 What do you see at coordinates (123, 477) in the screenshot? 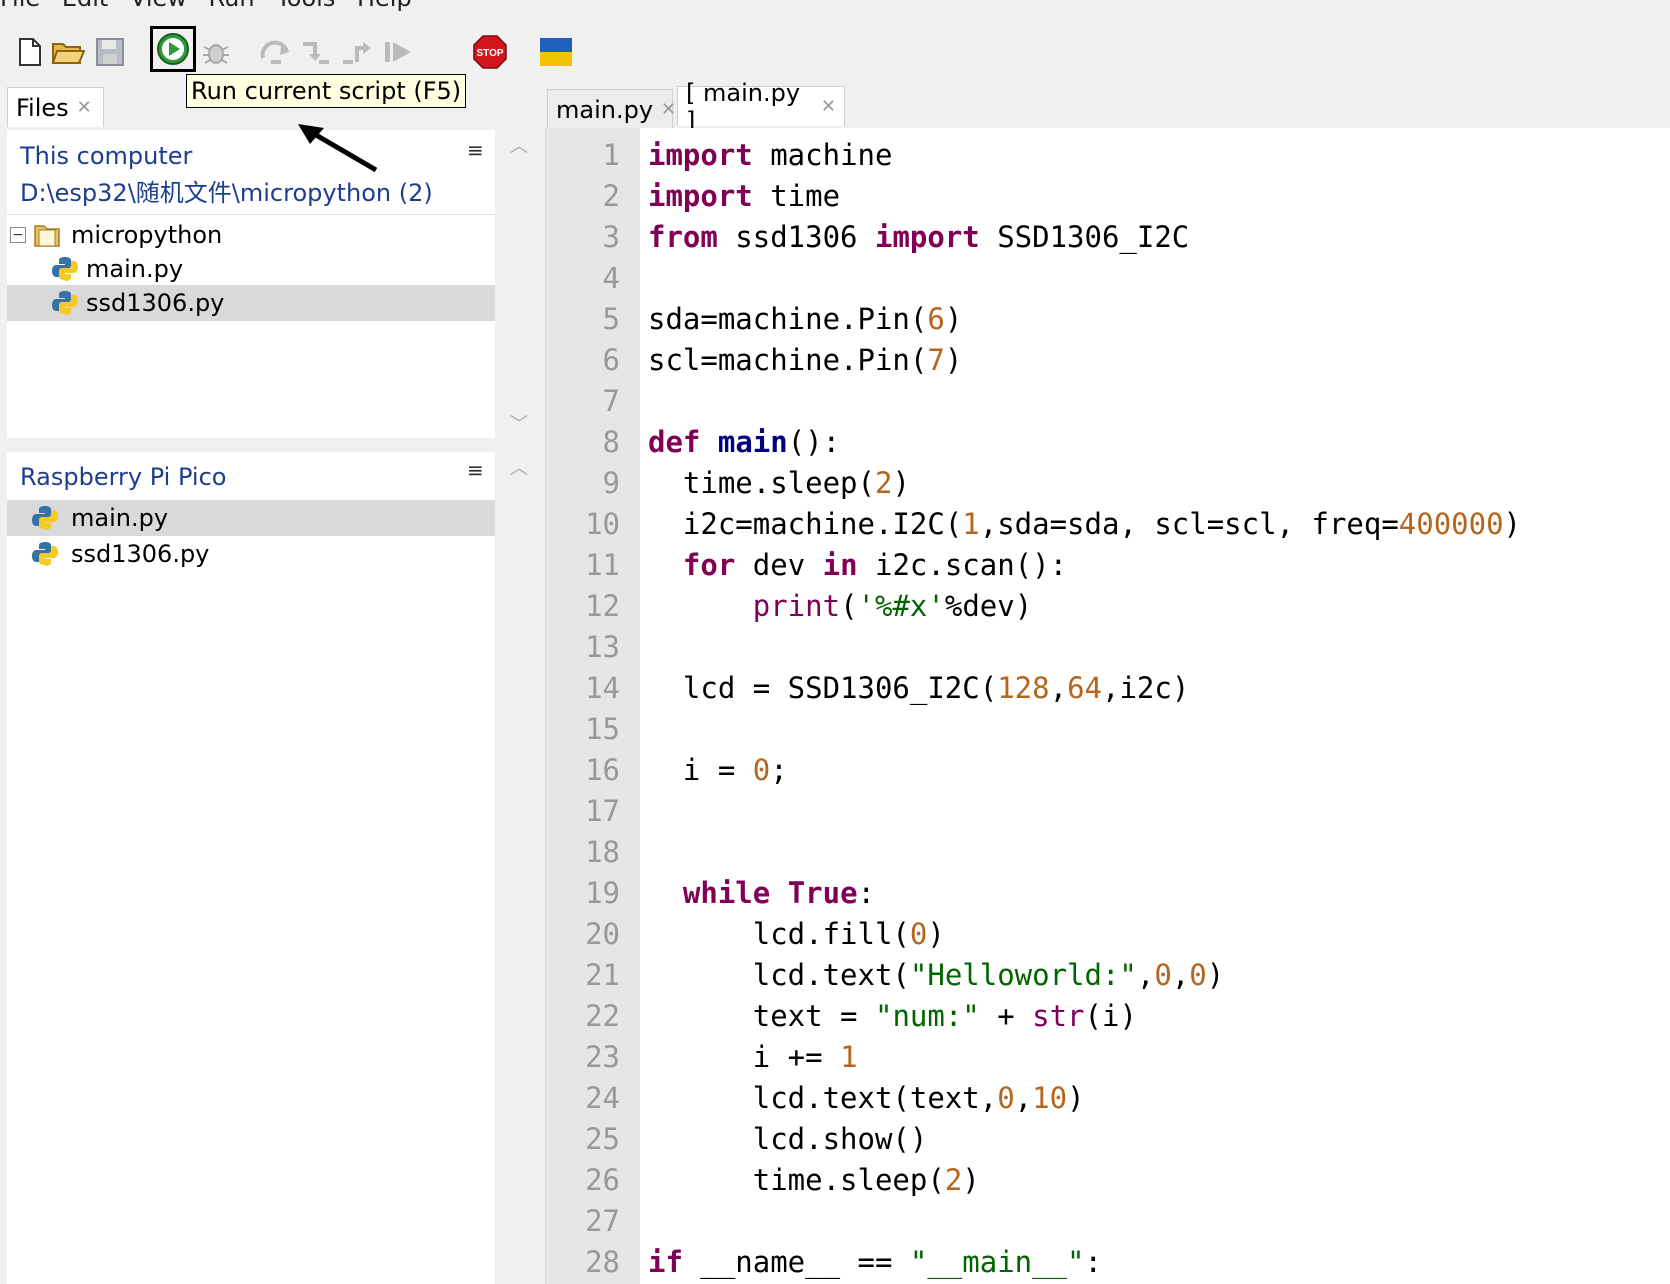
I see `device-pane-title: Raspberry Pi Pico` at bounding box center [123, 477].